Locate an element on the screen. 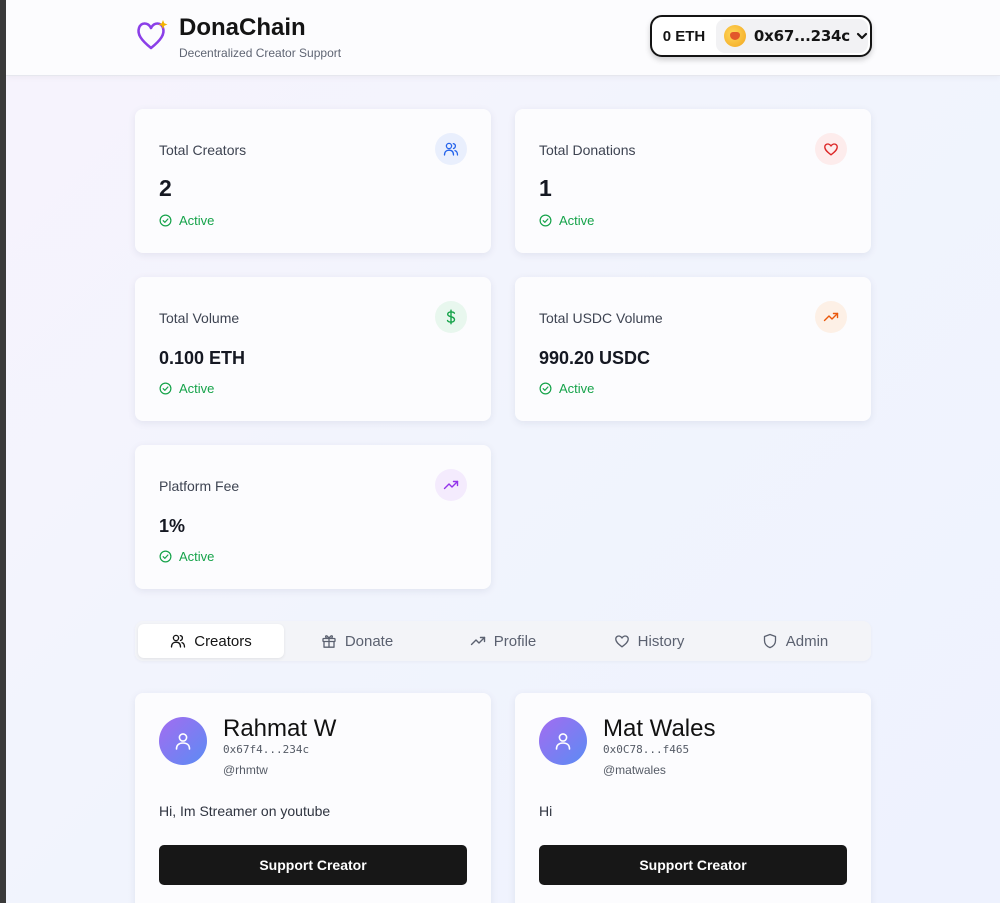  stat-label: Total Donations is located at coordinates (587, 150).